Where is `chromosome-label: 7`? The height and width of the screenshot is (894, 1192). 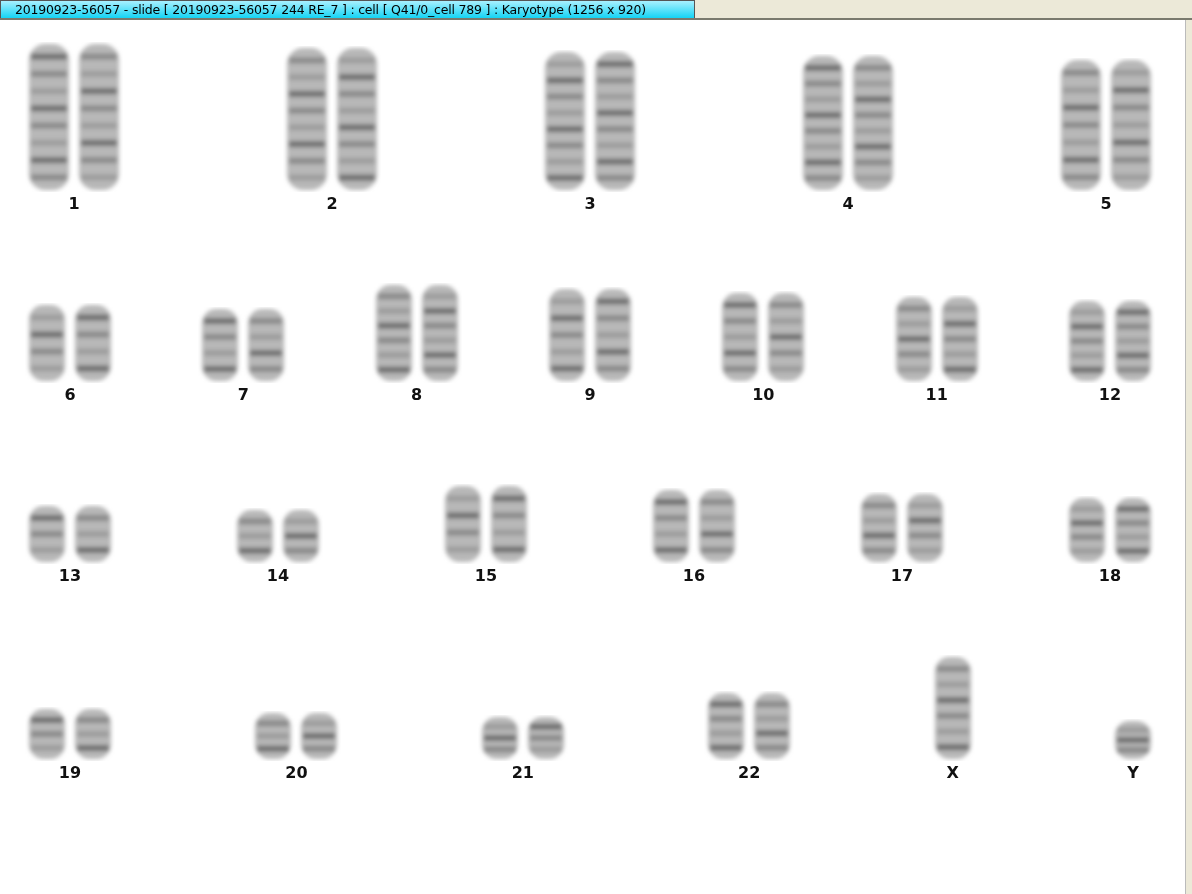 chromosome-label: 7 is located at coordinates (243, 394).